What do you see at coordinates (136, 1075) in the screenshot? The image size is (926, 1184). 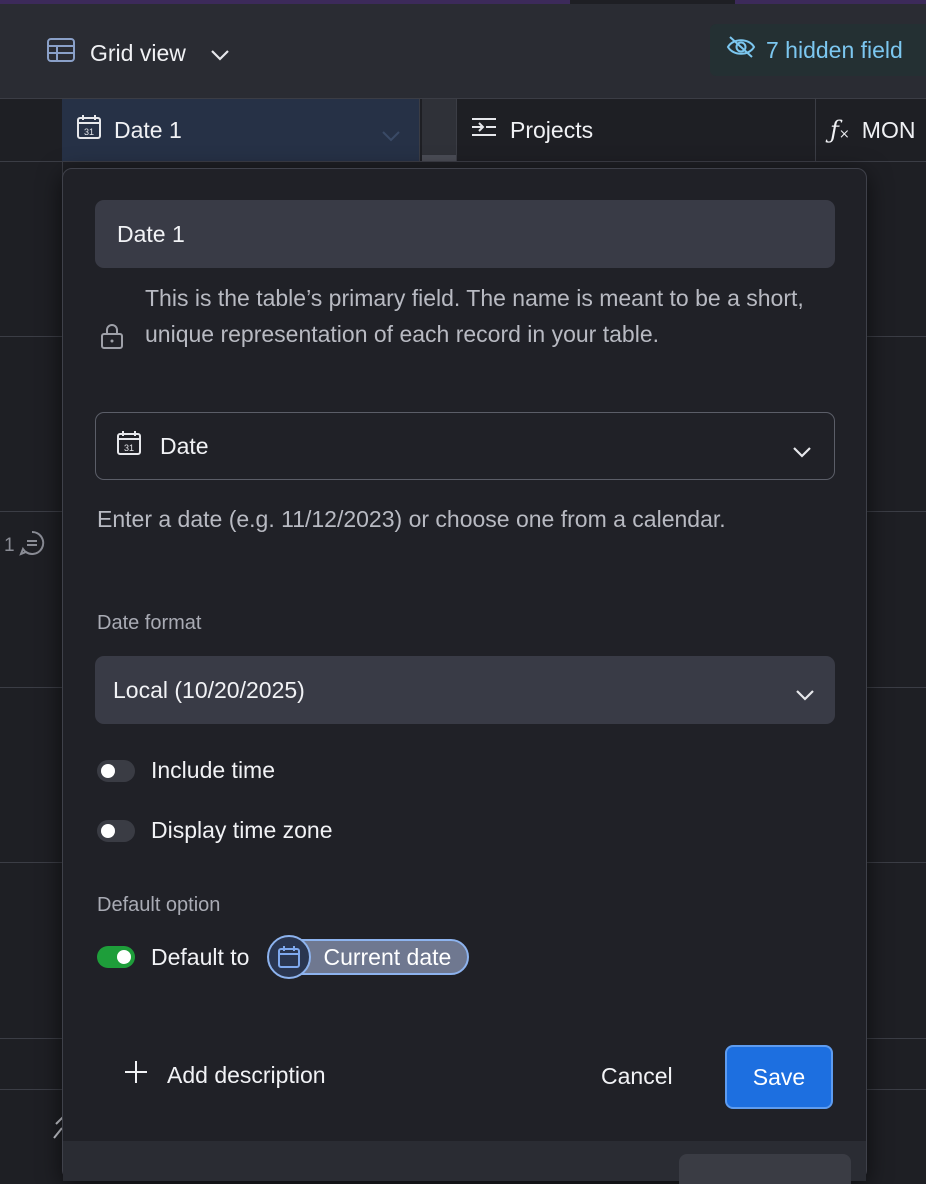 I see `plus-icon` at bounding box center [136, 1075].